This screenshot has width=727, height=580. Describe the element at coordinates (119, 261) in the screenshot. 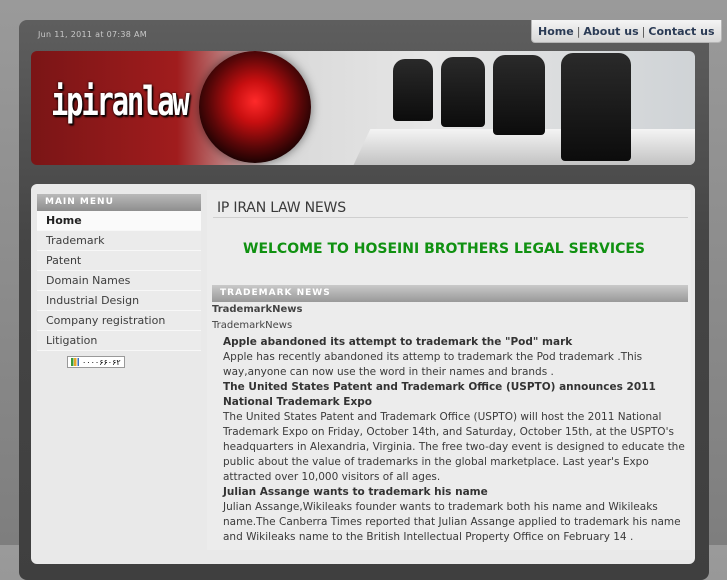

I see `menu-item-patent: Patent` at that location.